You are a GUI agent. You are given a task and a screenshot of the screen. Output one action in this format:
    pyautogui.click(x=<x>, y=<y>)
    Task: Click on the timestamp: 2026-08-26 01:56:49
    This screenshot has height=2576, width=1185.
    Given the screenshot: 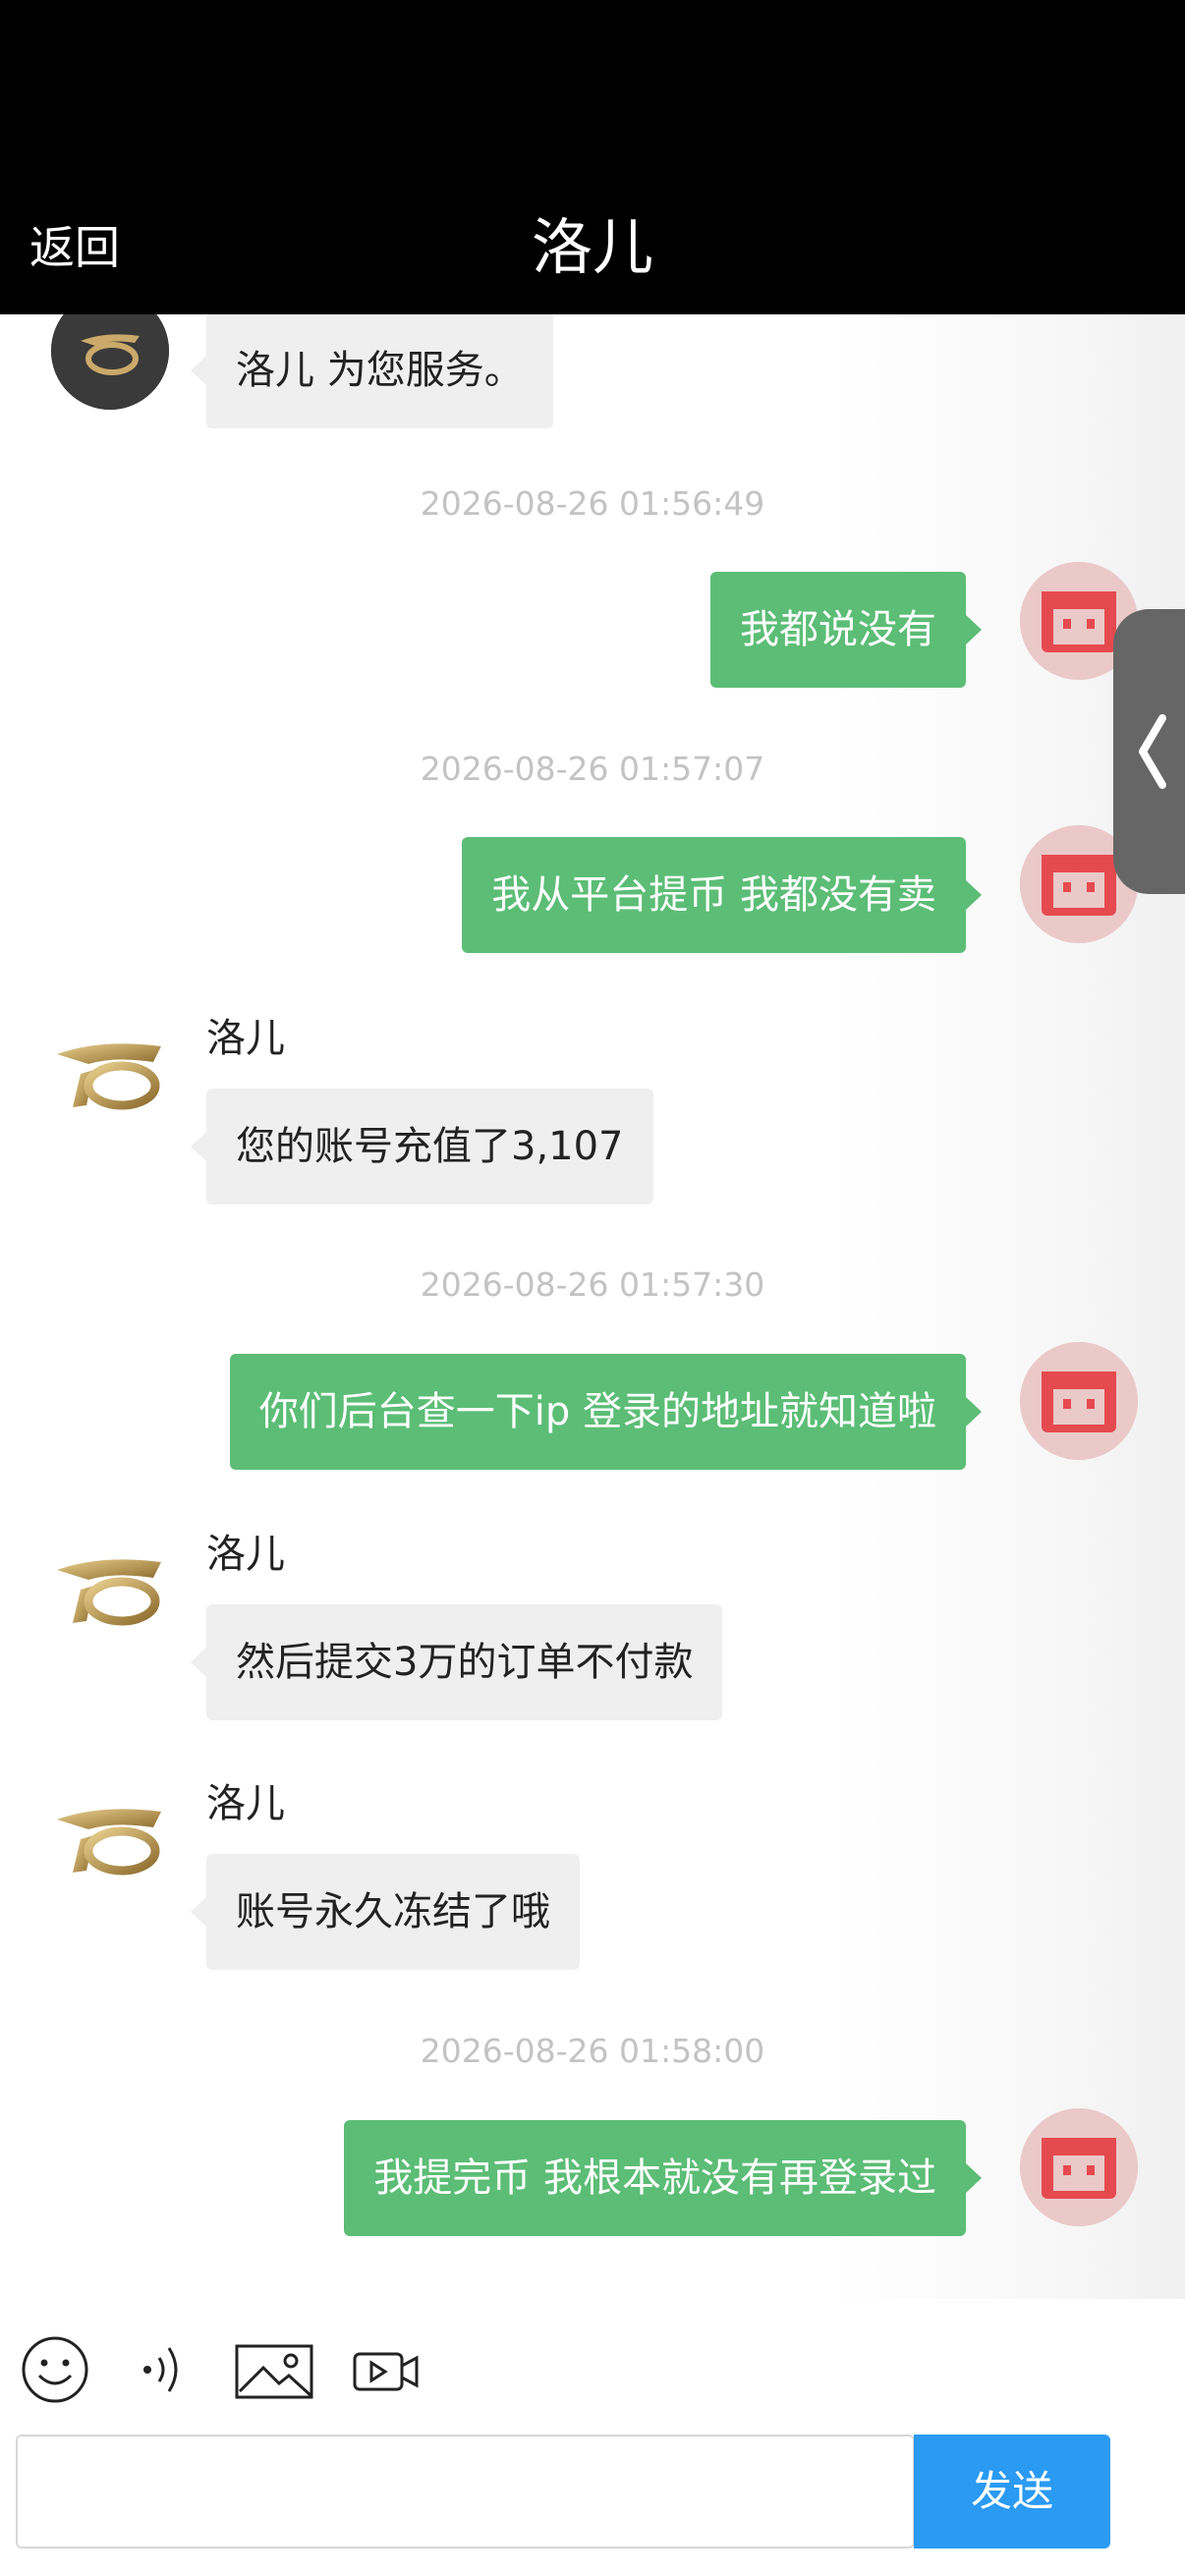 What is the action you would take?
    pyautogui.click(x=592, y=503)
    